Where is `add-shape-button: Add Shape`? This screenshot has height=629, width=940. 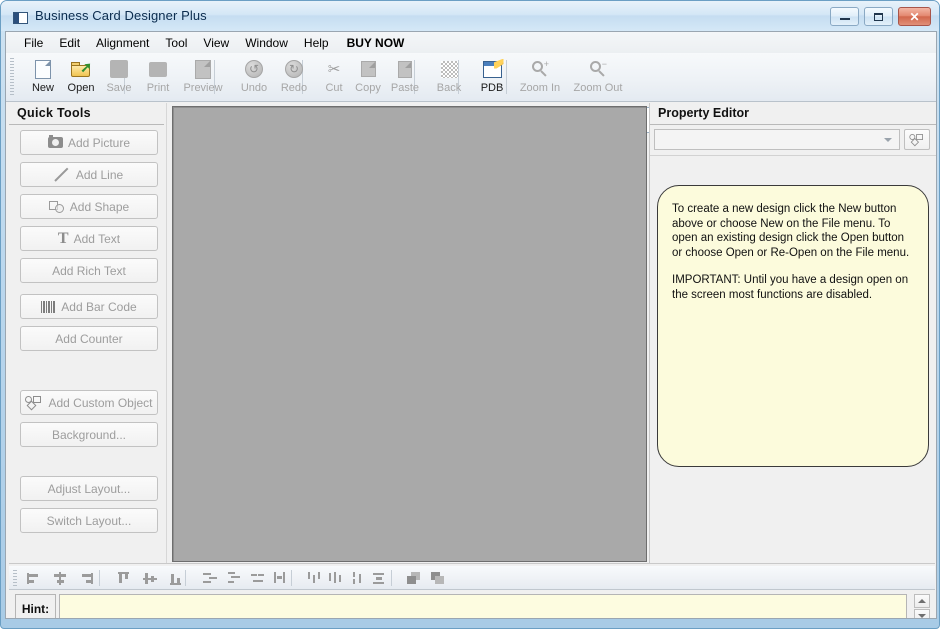 add-shape-button: Add Shape is located at coordinates (89, 206).